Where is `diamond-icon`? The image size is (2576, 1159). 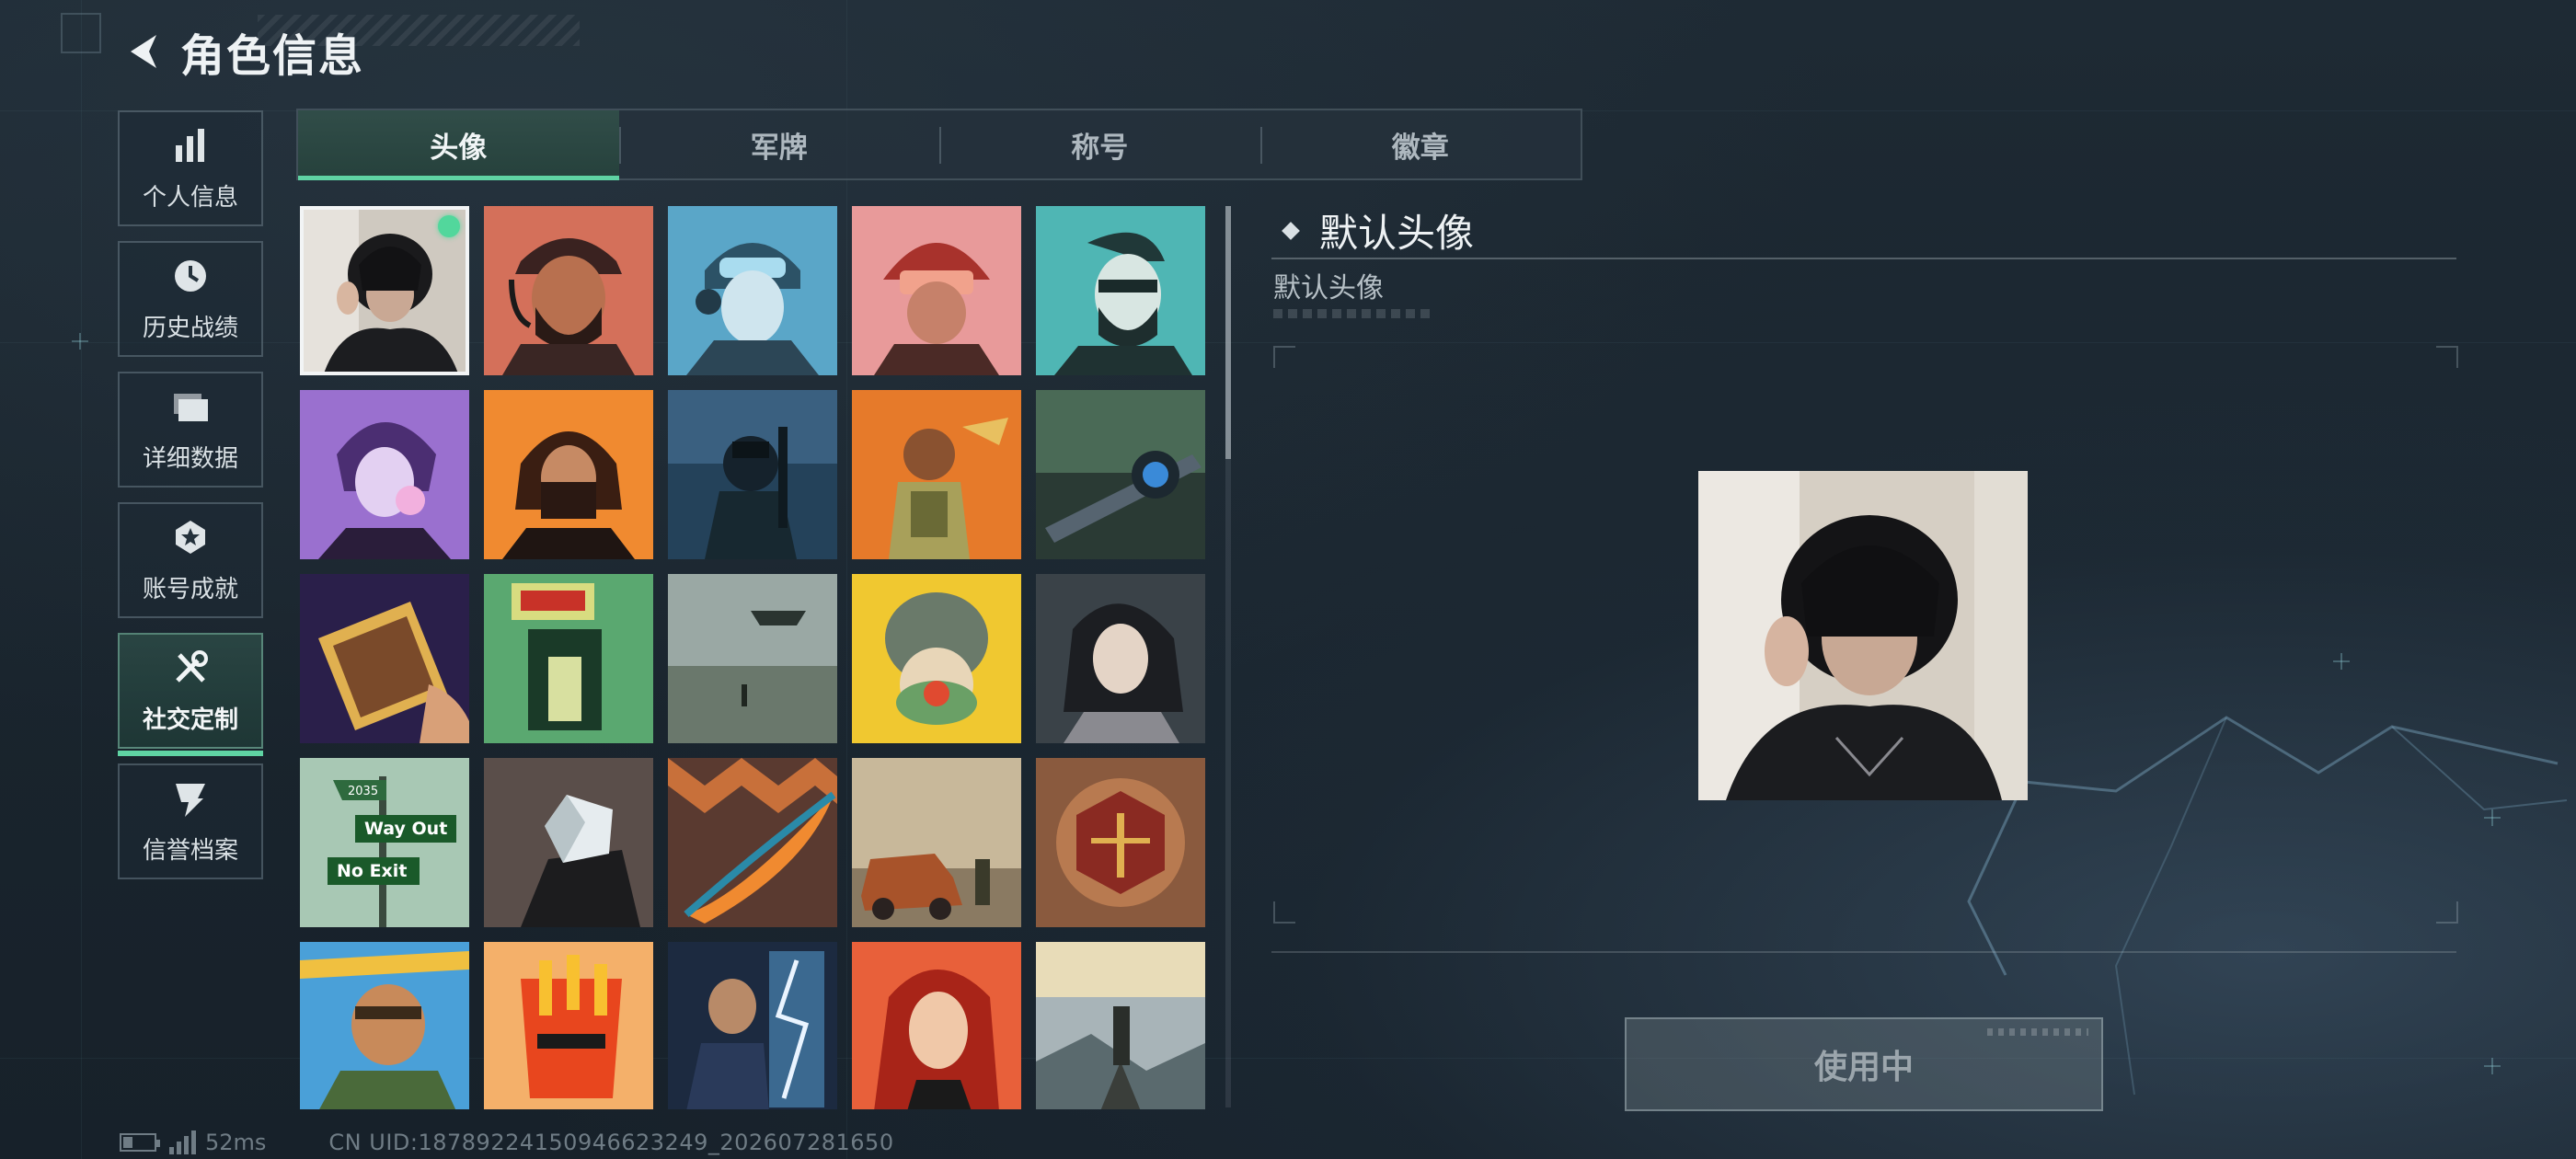 diamond-icon is located at coordinates (1291, 230).